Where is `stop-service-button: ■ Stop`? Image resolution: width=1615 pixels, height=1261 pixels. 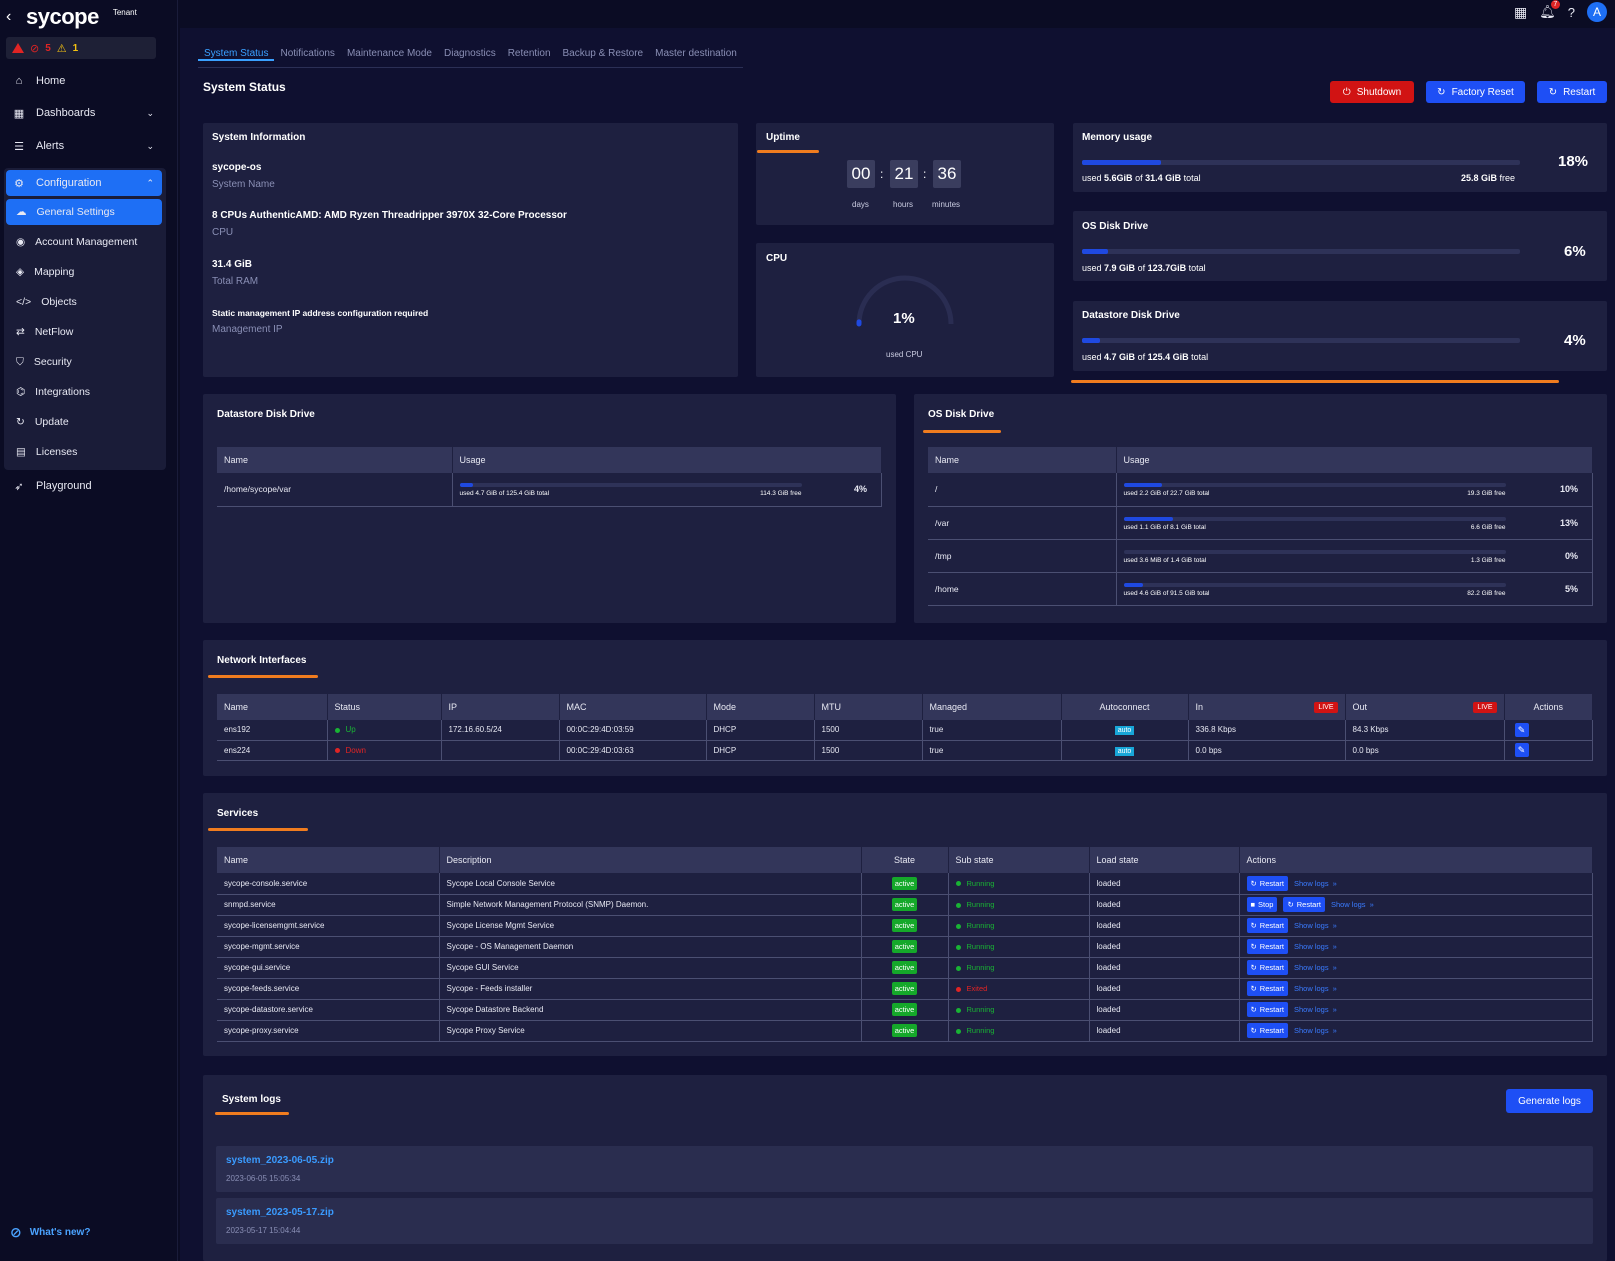 stop-service-button: ■ Stop is located at coordinates (1262, 904).